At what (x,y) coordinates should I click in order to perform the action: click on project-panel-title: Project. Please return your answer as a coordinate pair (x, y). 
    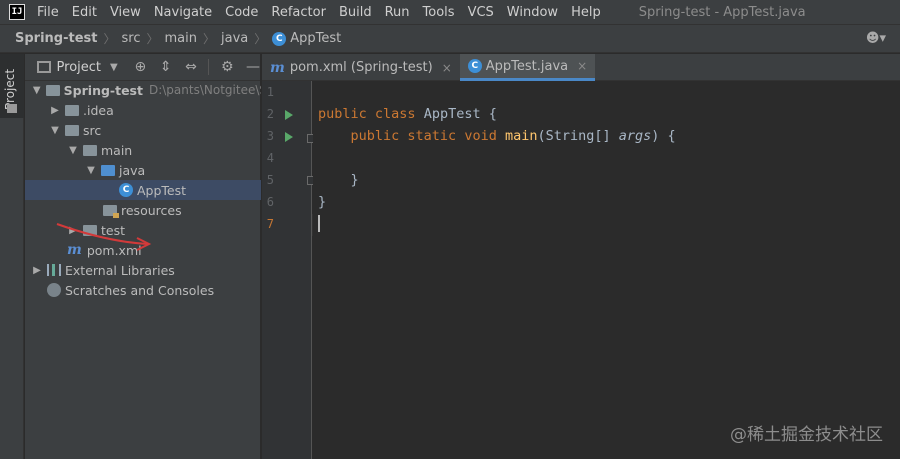
    Looking at the image, I should click on (79, 67).